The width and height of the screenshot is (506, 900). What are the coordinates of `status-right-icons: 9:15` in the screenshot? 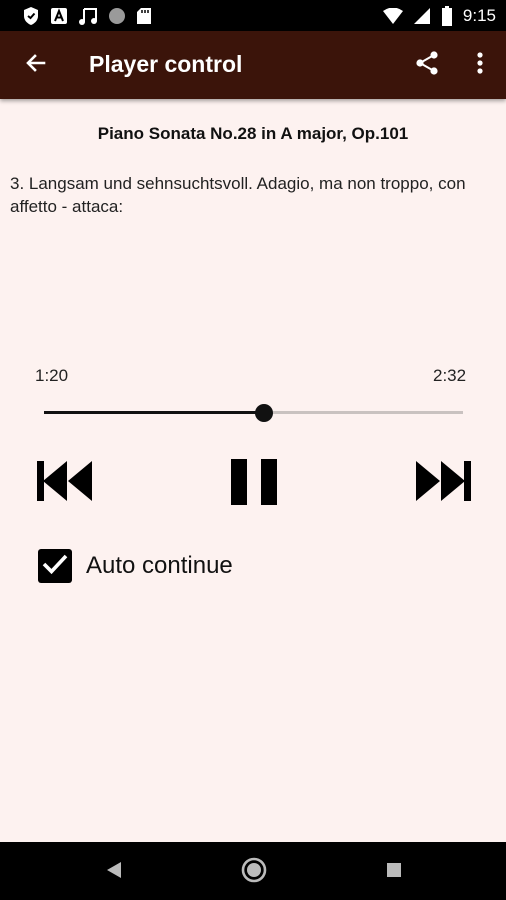 It's located at (439, 15).